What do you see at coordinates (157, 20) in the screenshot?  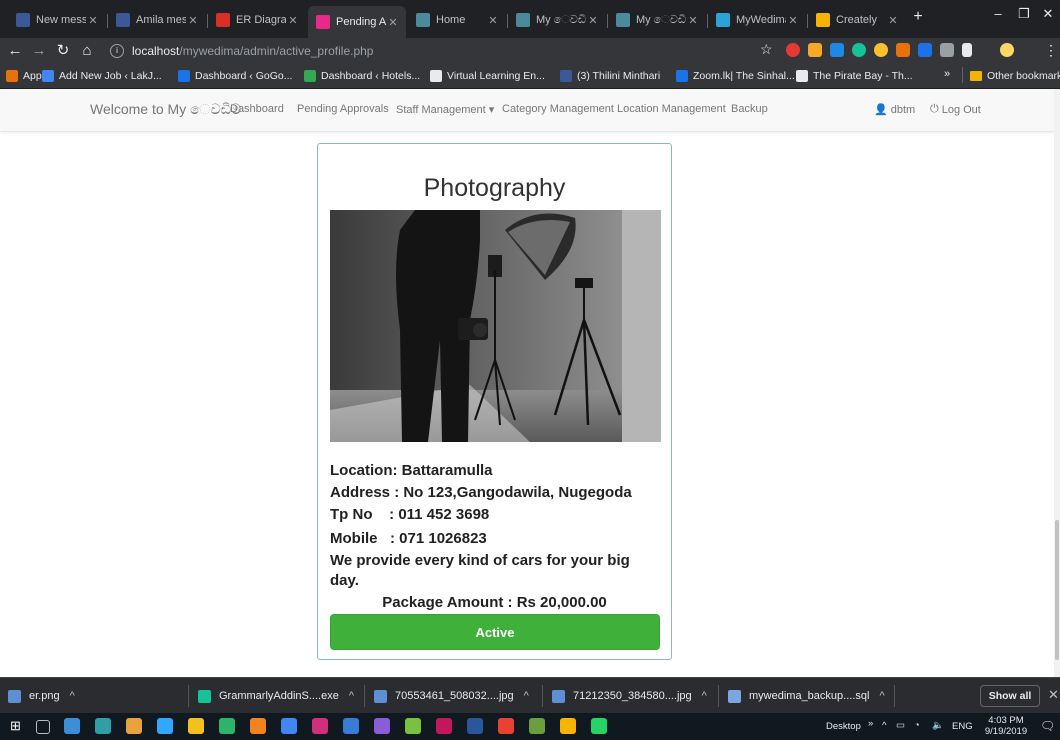 I see `browser-tab: Amila mess✕` at bounding box center [157, 20].